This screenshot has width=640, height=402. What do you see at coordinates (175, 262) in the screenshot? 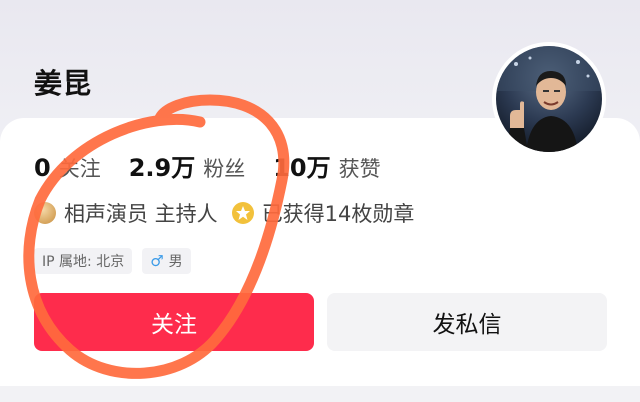
I see `gender-text: 男` at bounding box center [175, 262].